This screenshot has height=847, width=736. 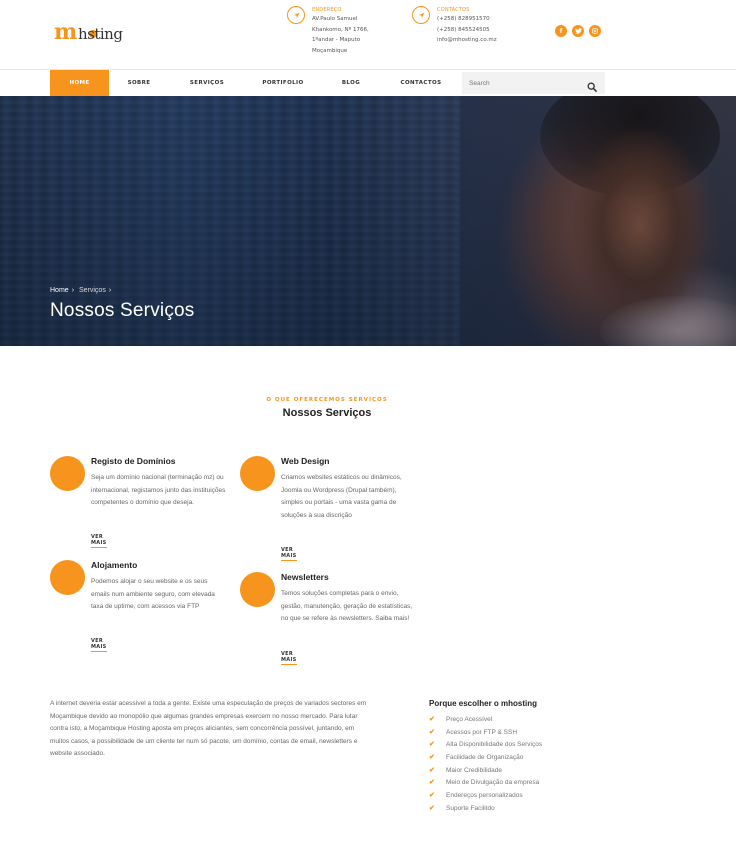 What do you see at coordinates (421, 83) in the screenshot?
I see `nav-contactos: CONTACTOS` at bounding box center [421, 83].